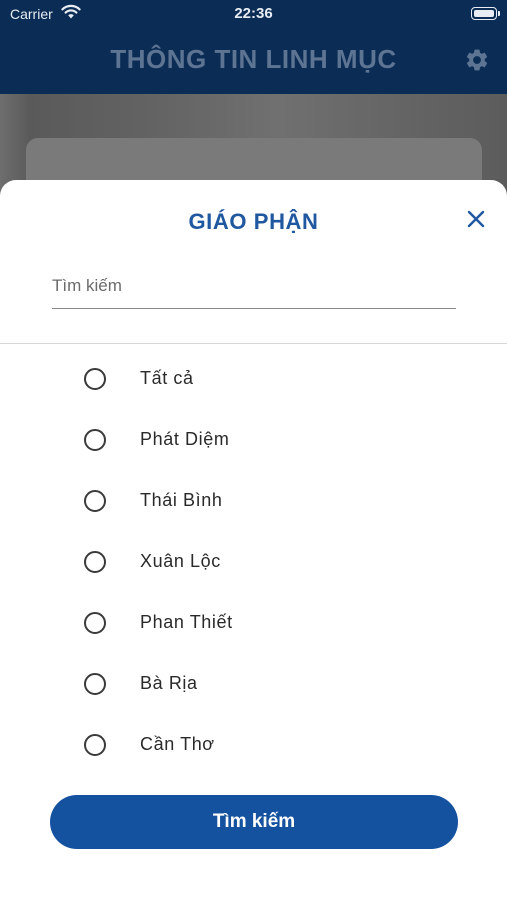 The height and width of the screenshot is (900, 507). Describe the element at coordinates (476, 219) in the screenshot. I see `close-icon` at that location.